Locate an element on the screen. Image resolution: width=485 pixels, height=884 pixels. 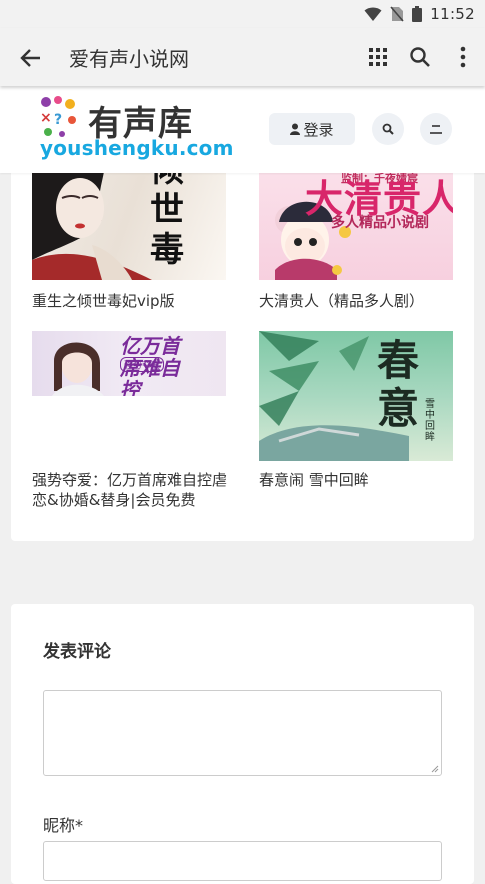
cover-subtitle: 雪中回眸 is located at coordinates (430, 421).